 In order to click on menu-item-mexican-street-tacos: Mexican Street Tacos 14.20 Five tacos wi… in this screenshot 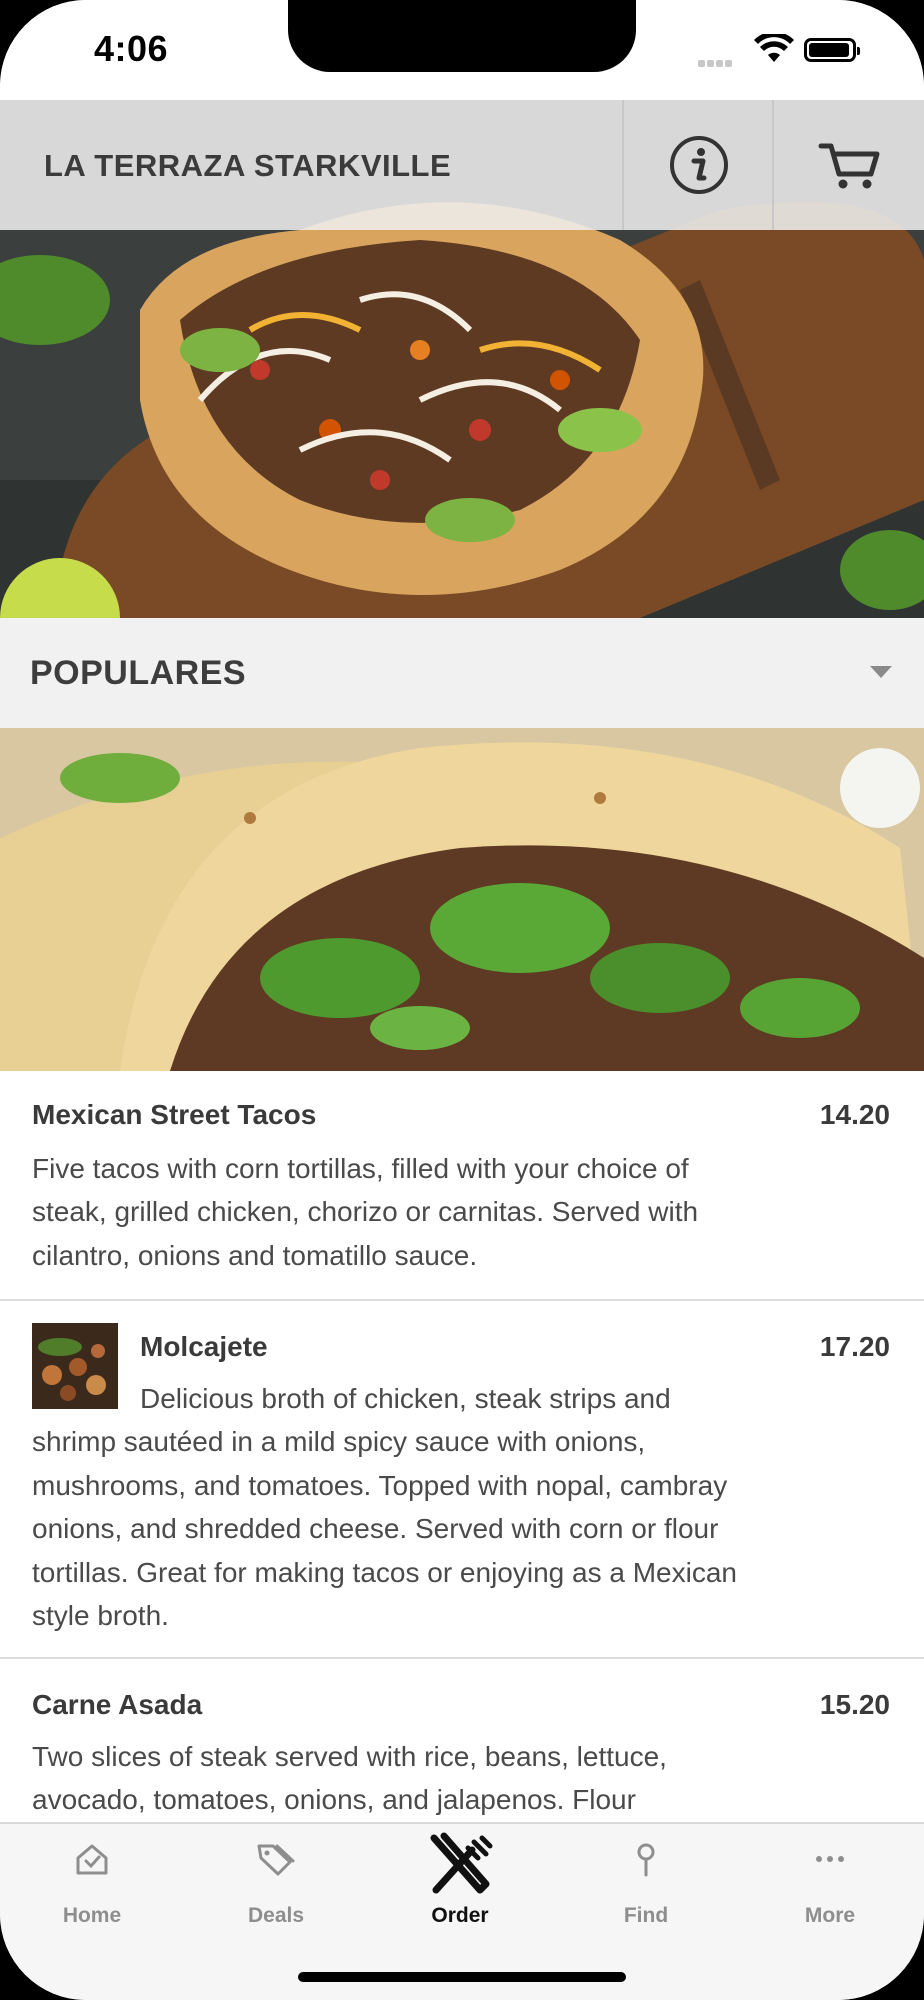, I will do `click(462, 1186)`.